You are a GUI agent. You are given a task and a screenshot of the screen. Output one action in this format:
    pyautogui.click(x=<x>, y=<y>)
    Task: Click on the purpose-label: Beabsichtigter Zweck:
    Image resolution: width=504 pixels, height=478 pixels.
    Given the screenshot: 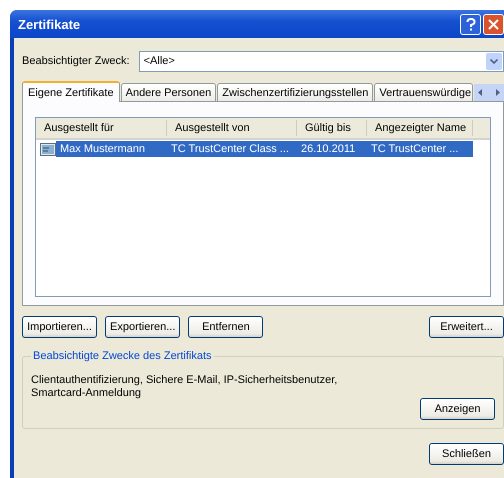 What is the action you would take?
    pyautogui.click(x=76, y=61)
    